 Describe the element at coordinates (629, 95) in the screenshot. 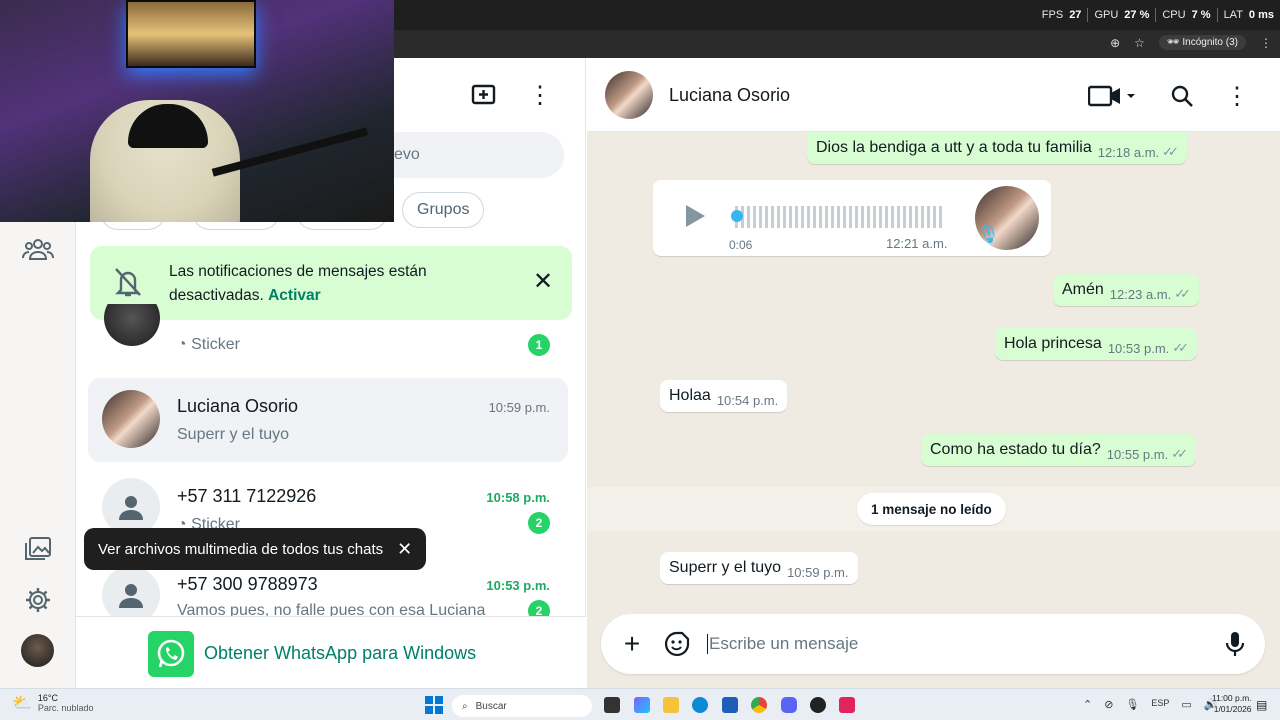

I see `contact-avatar` at that location.